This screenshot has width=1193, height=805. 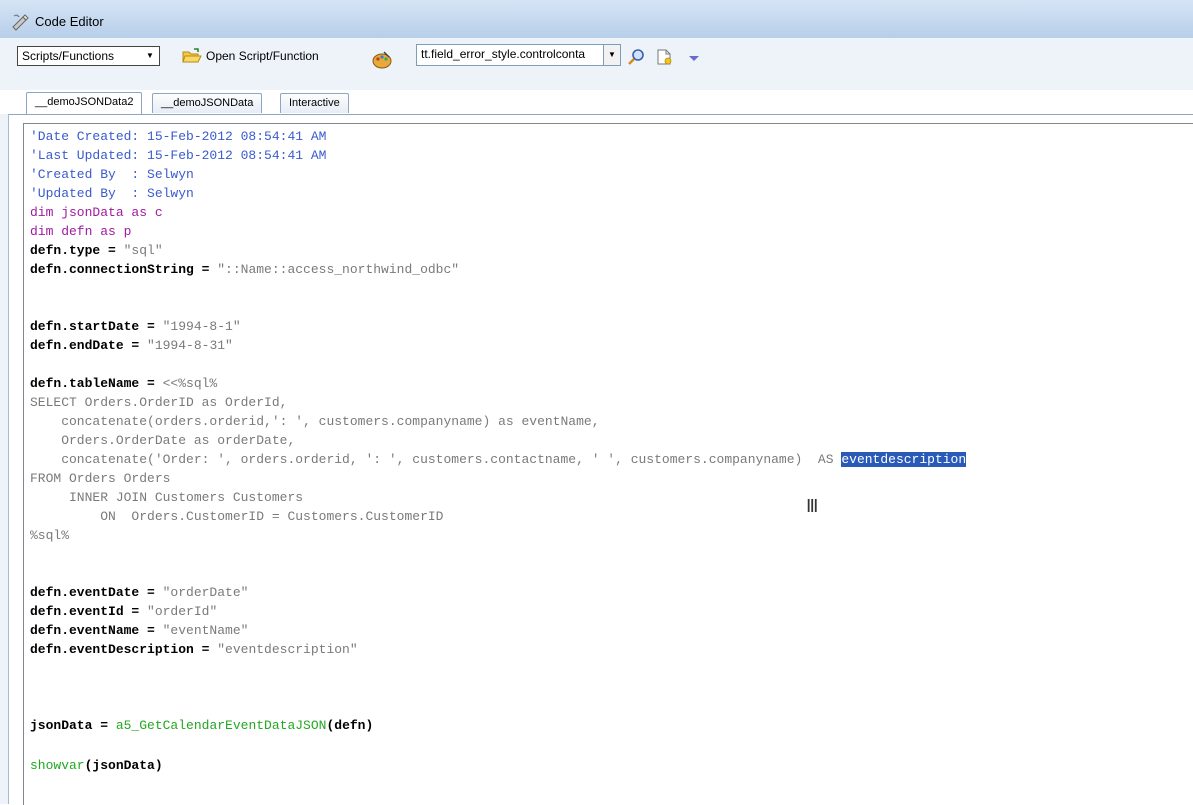 I want to click on selected-text: eventdescription, so click(x=904, y=459).